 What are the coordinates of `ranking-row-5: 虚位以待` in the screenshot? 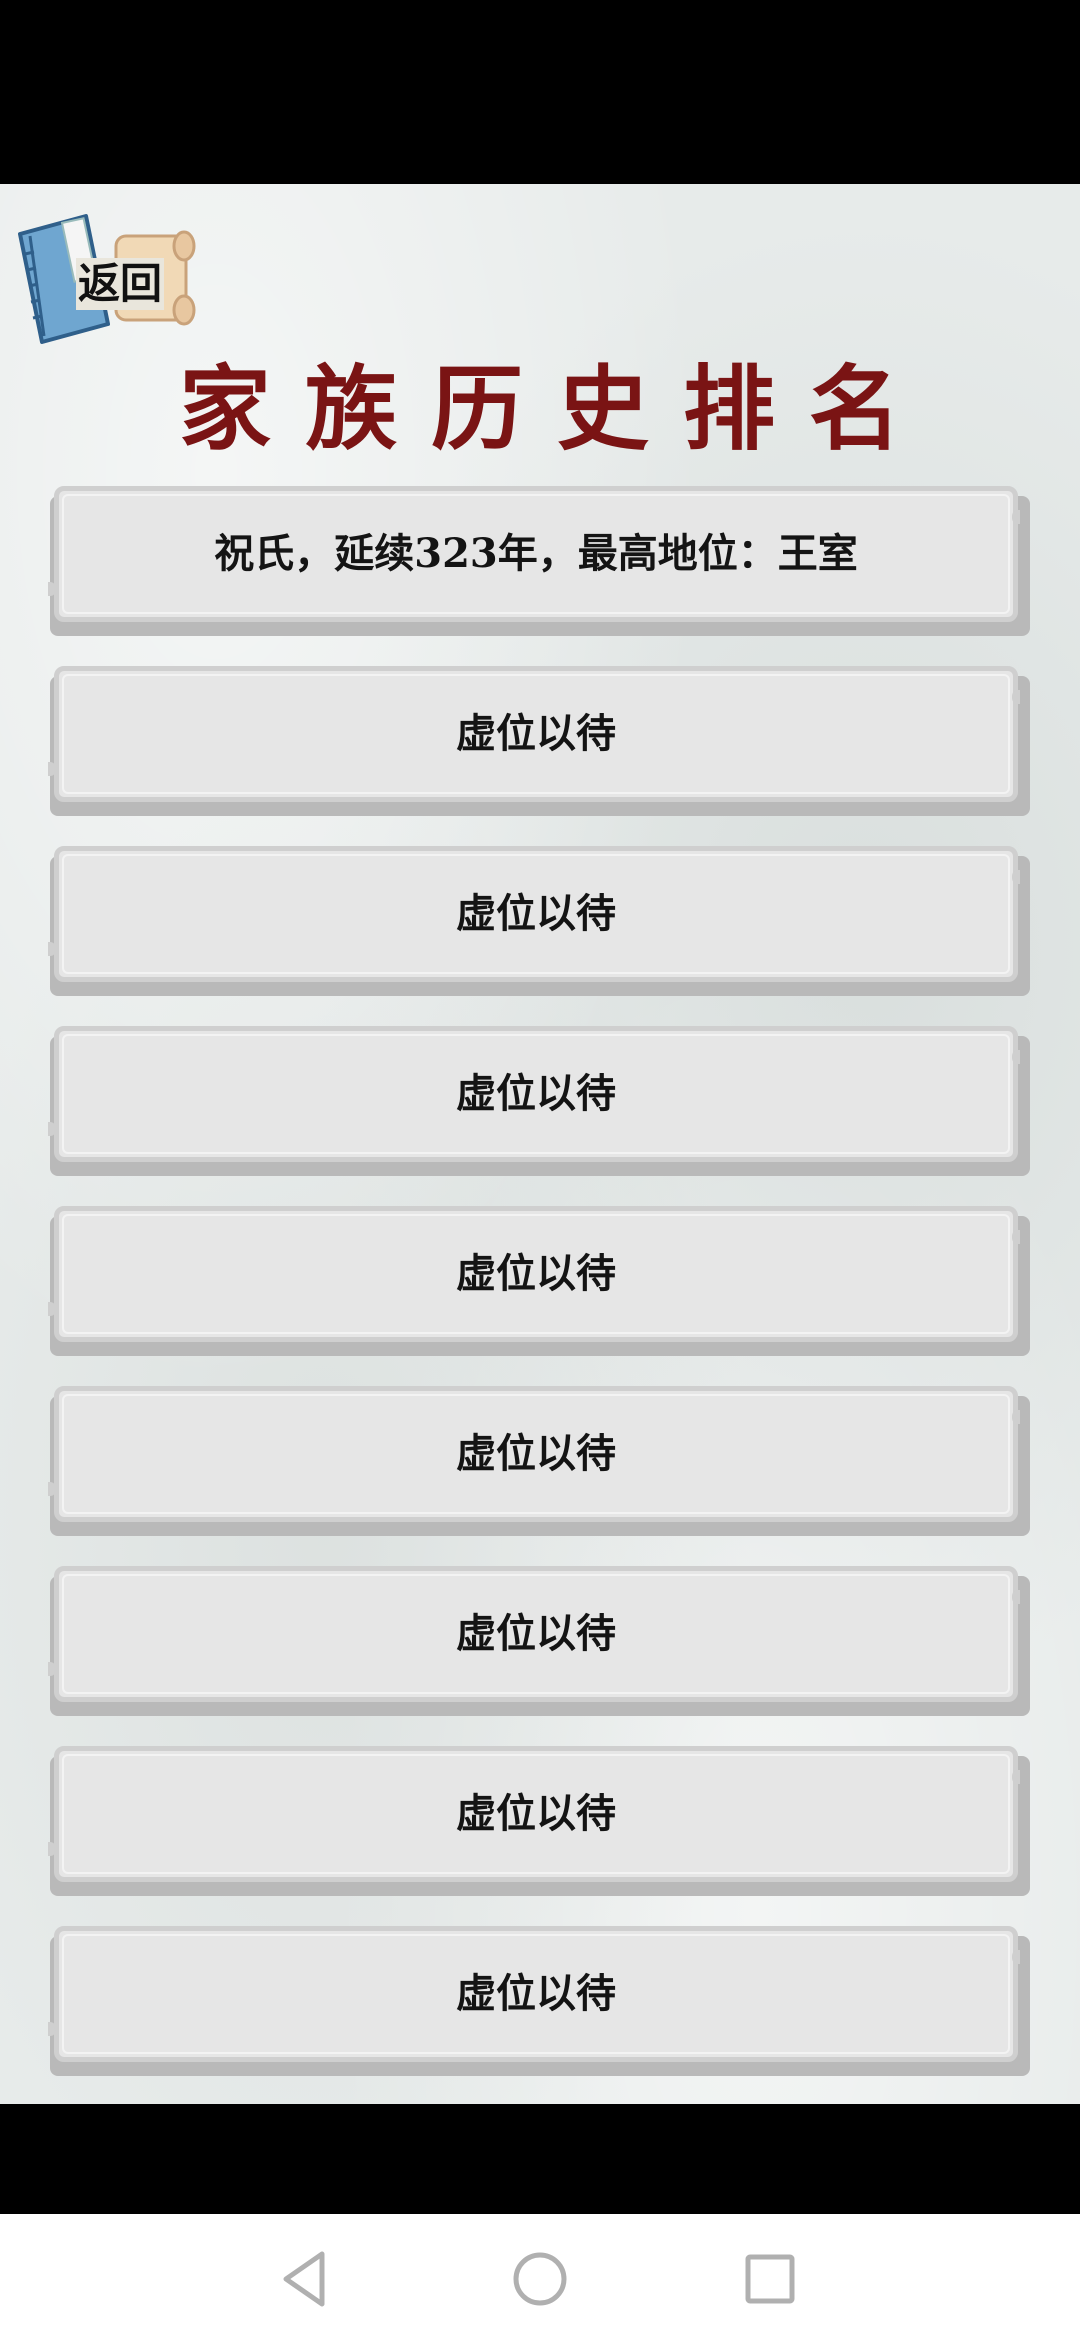 It's located at (539, 1281).